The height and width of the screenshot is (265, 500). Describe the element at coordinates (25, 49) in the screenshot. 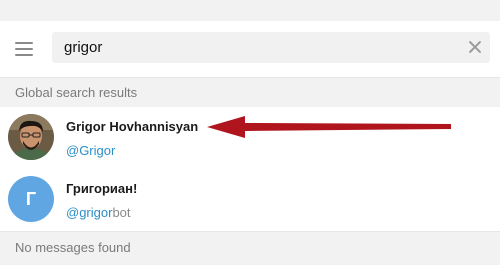

I see `hamburger-menu-icon` at that location.